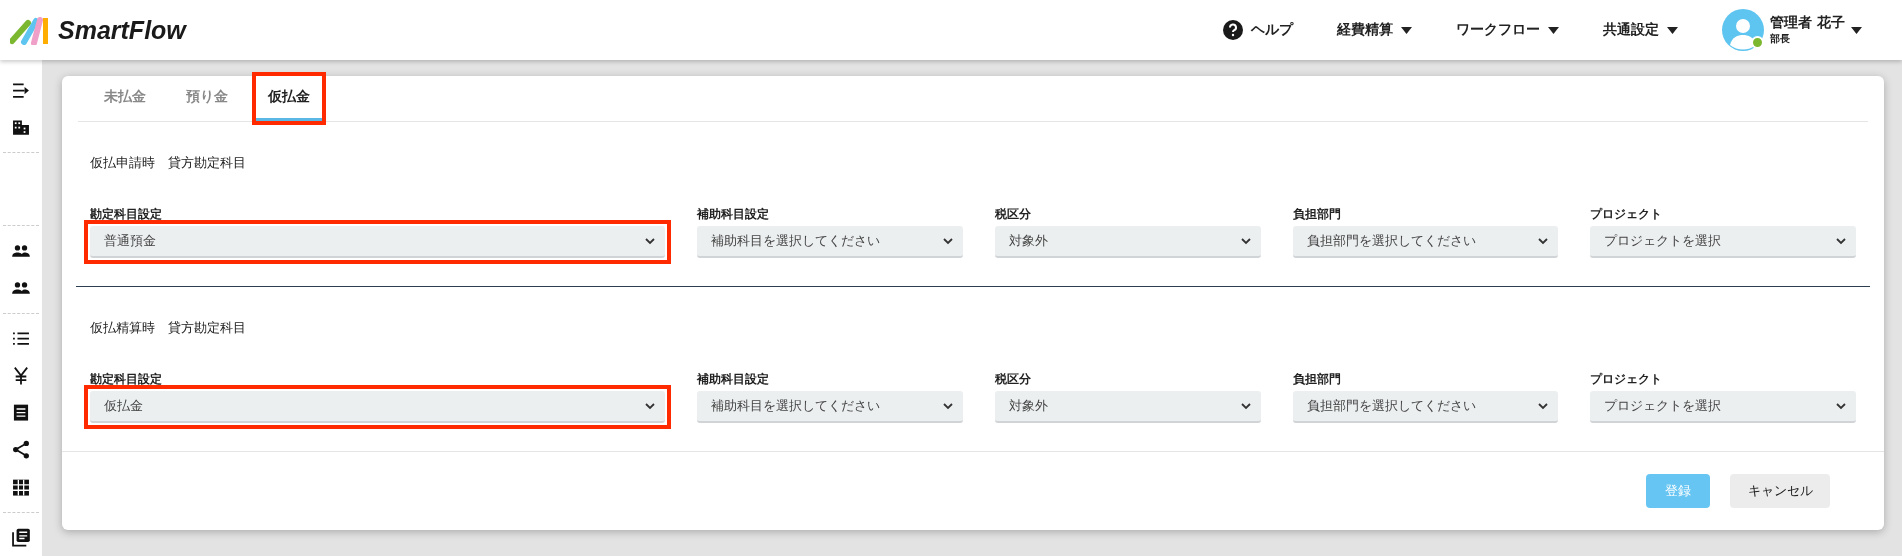 The height and width of the screenshot is (556, 1902). I want to click on cancel-button: キャンセル, so click(1780, 491).